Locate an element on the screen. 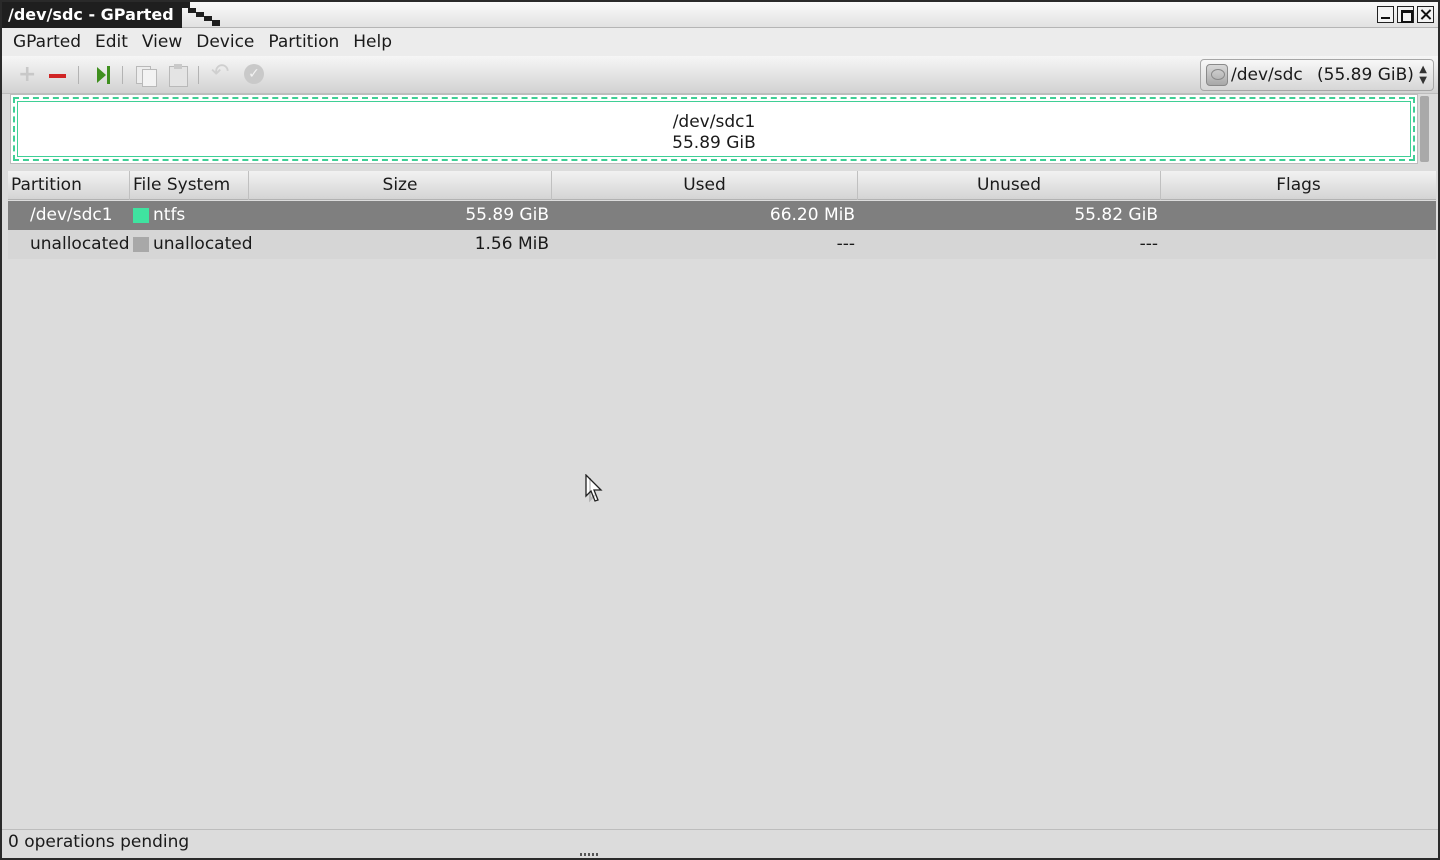 The image size is (1440, 860). partition-block-sdc1: /dev/sdc1 55.89 GiB is located at coordinates (714, 129).